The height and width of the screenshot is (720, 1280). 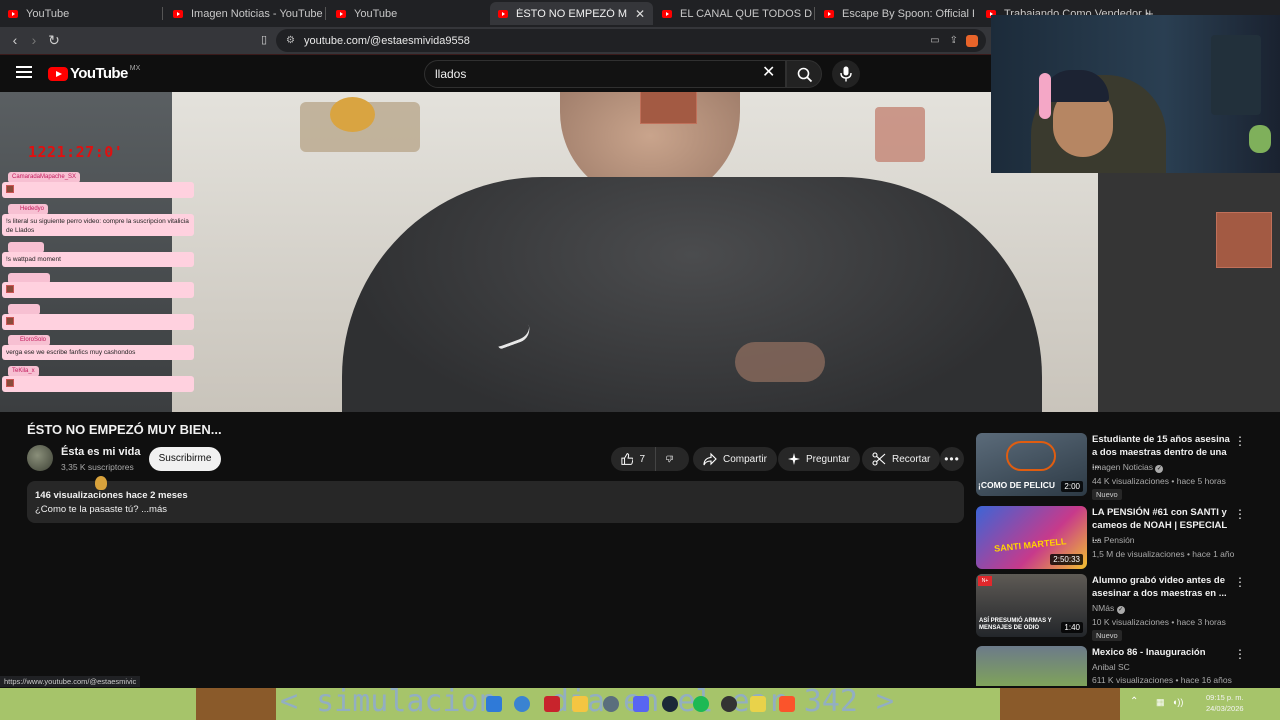 I want to click on player-side-area, so click(x=1189, y=292).